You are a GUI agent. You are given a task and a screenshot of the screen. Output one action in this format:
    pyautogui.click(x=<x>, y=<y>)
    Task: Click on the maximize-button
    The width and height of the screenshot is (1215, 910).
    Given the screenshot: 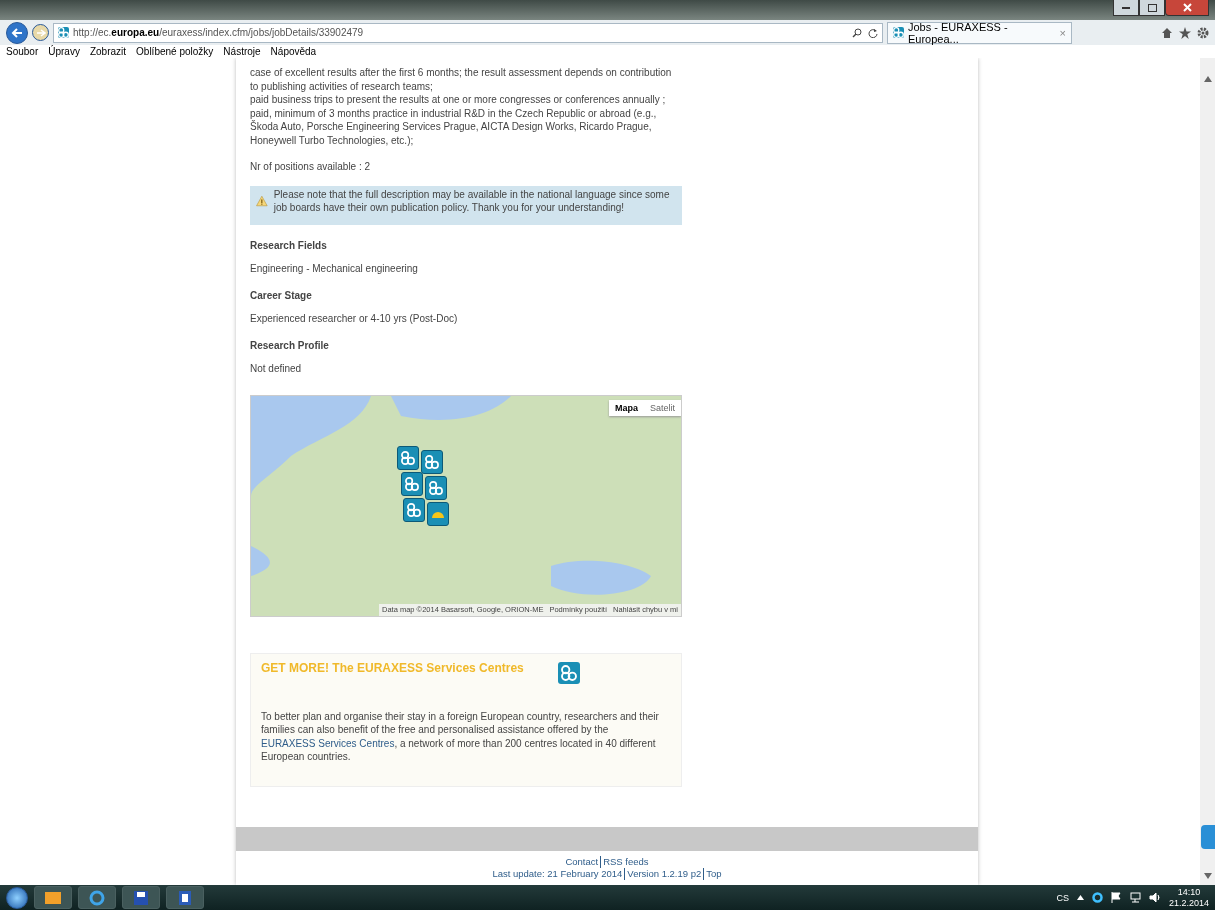 What is the action you would take?
    pyautogui.click(x=1152, y=8)
    